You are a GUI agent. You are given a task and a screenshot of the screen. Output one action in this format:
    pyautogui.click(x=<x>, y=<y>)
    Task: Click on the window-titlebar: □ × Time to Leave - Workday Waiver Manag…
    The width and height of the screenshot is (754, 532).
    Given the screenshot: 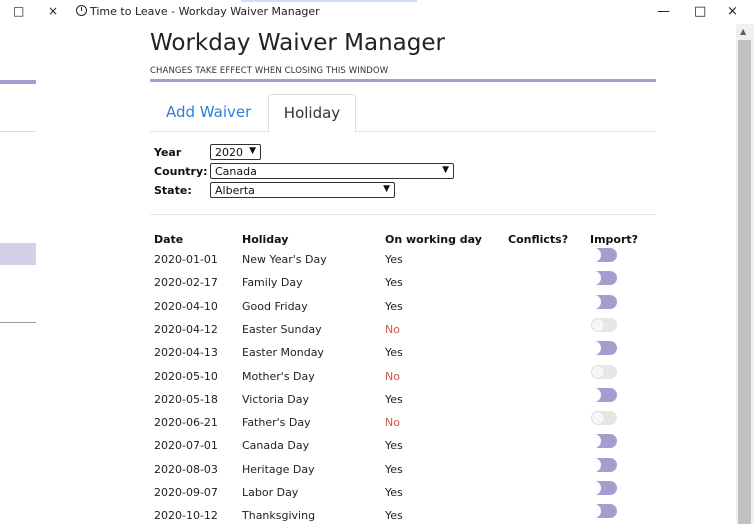 What is the action you would take?
    pyautogui.click(x=377, y=12)
    